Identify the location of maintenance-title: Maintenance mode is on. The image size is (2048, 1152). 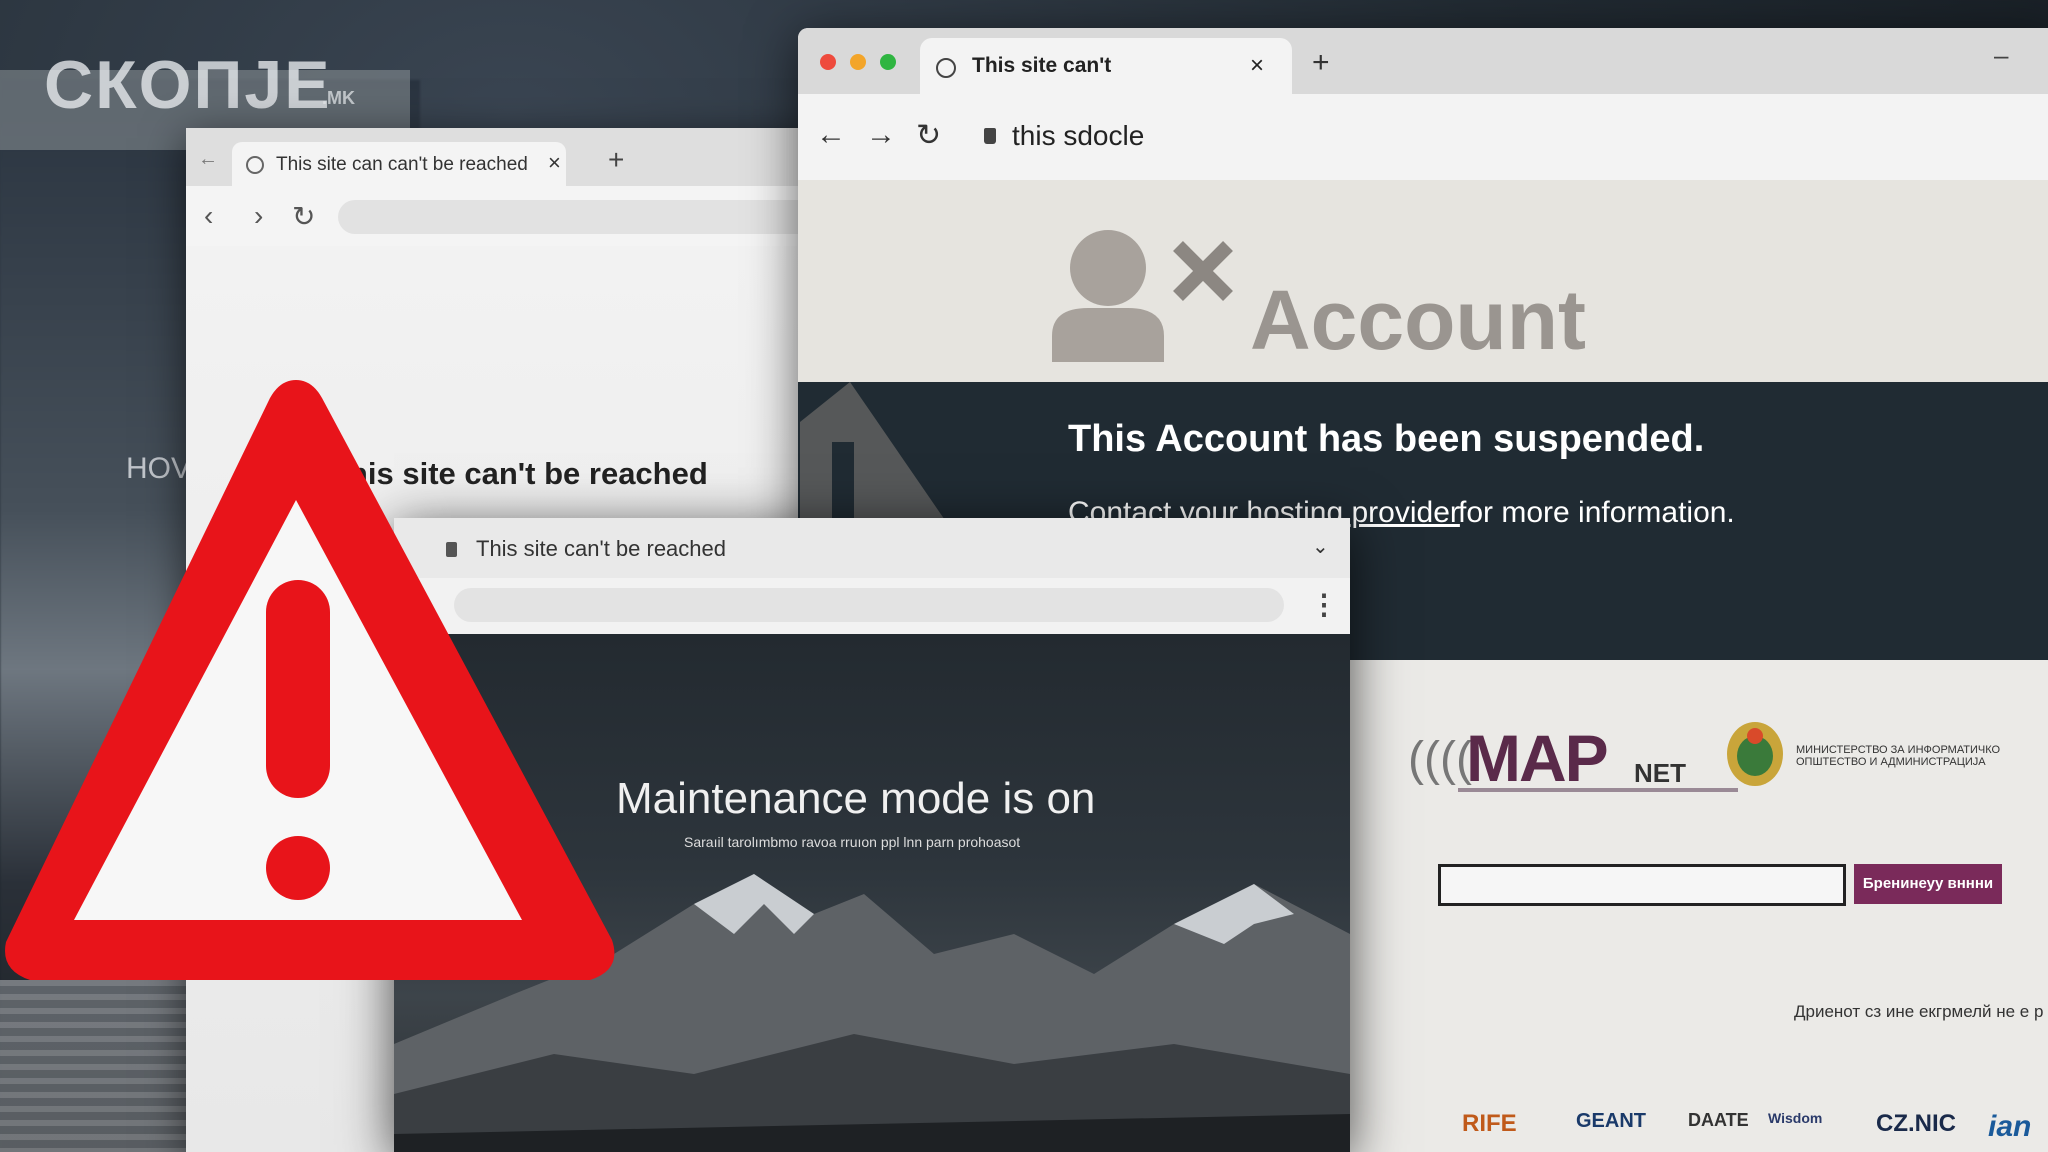
(856, 798).